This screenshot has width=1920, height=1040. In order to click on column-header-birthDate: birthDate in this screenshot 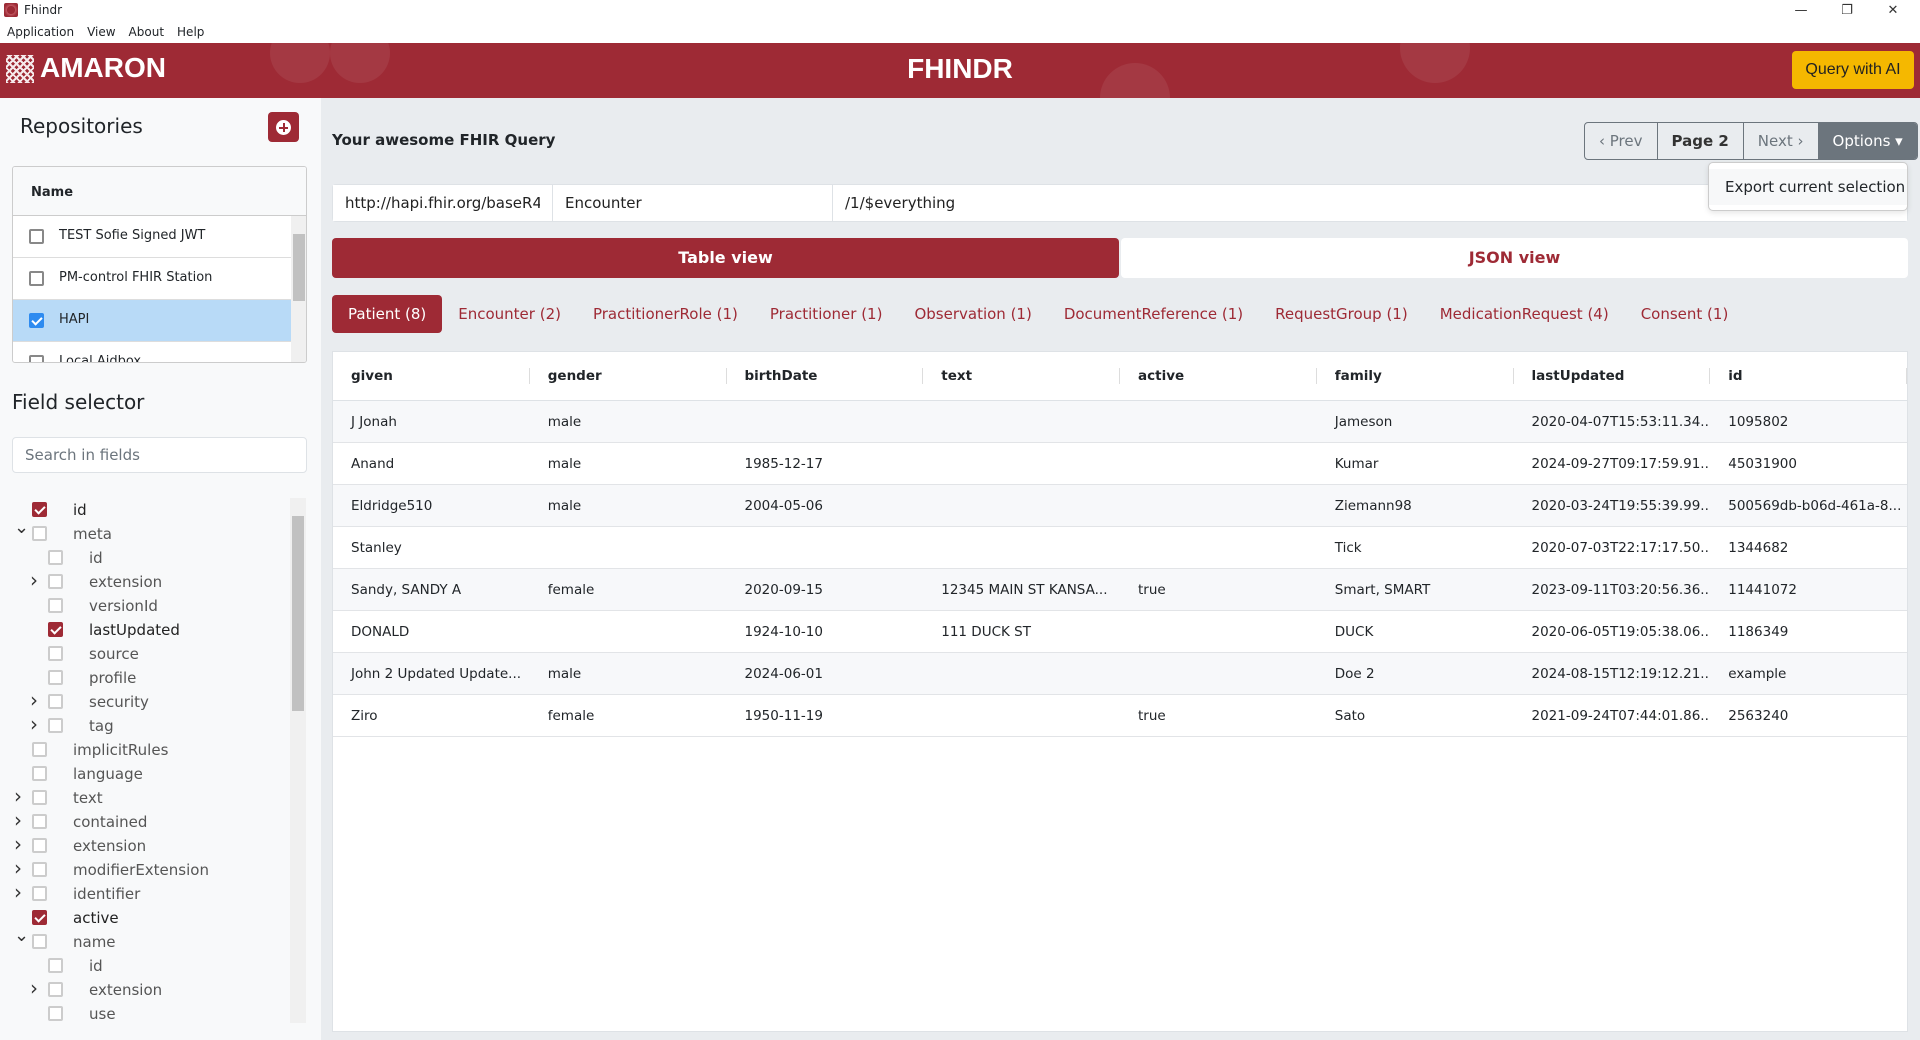, I will do `click(825, 376)`.